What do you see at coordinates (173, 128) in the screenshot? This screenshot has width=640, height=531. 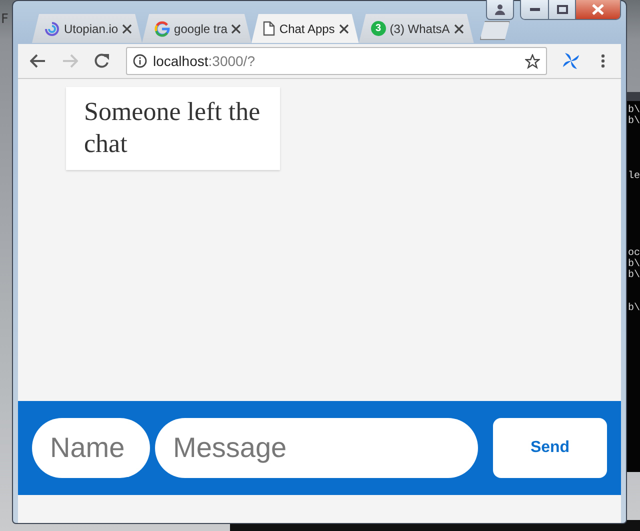 I see `message-card: Someone left the chat` at bounding box center [173, 128].